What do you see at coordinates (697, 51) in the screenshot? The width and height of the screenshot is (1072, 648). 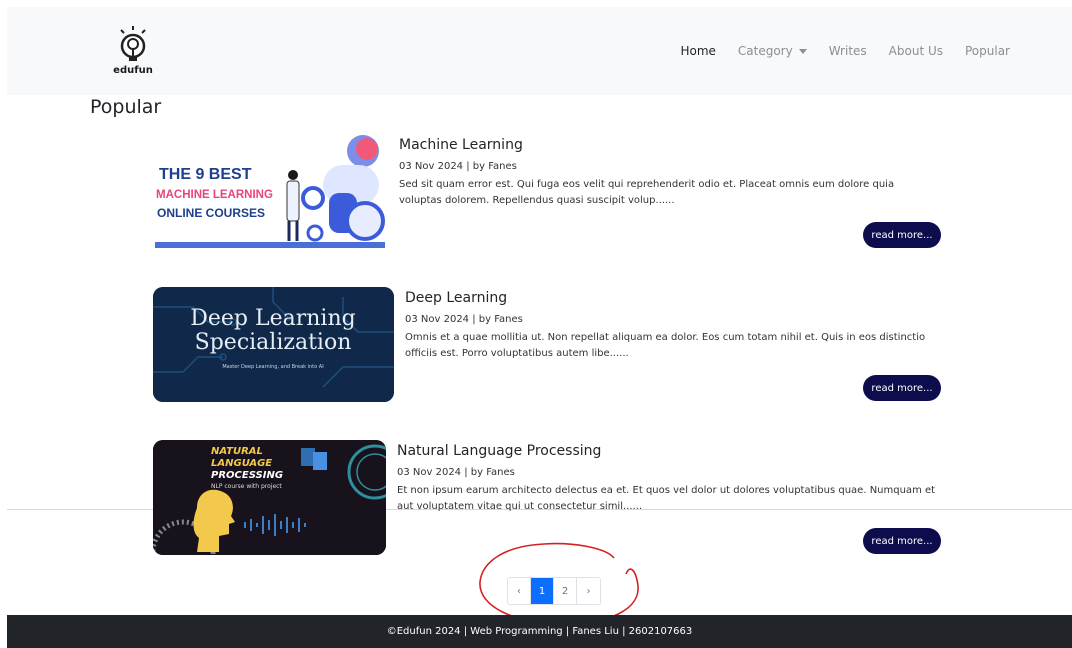 I see `nav-home: Home` at bounding box center [697, 51].